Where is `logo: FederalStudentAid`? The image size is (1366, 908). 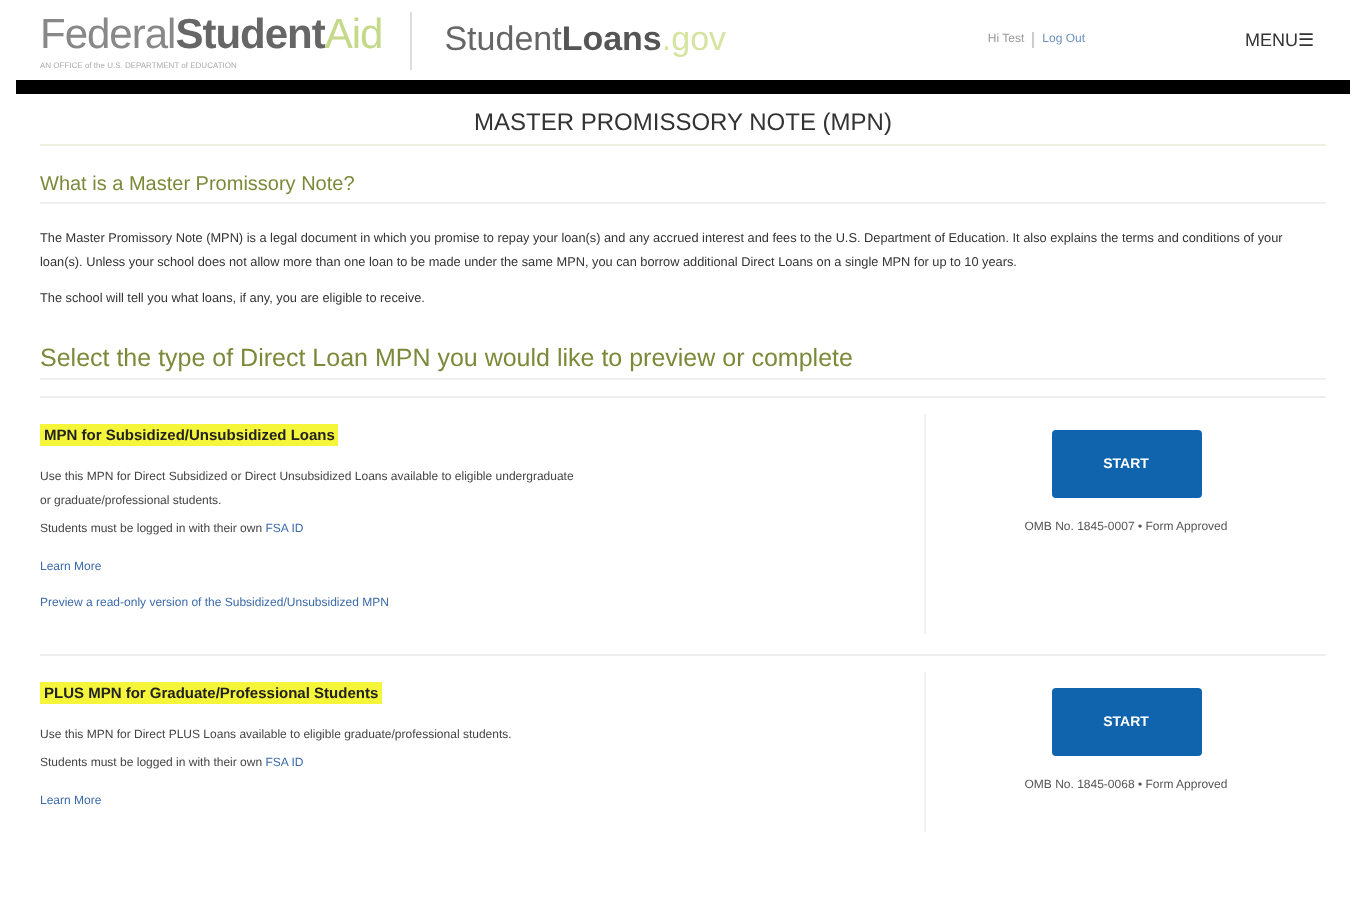 logo: FederalStudentAid is located at coordinates (211, 35).